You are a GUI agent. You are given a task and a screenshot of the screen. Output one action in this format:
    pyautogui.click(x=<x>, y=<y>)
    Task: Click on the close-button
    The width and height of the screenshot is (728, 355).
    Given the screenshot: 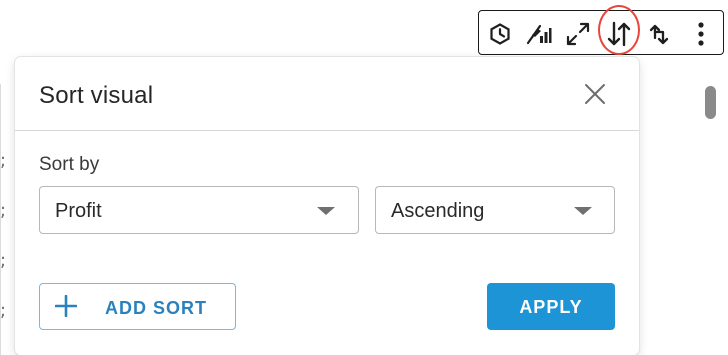 What is the action you would take?
    pyautogui.click(x=595, y=94)
    